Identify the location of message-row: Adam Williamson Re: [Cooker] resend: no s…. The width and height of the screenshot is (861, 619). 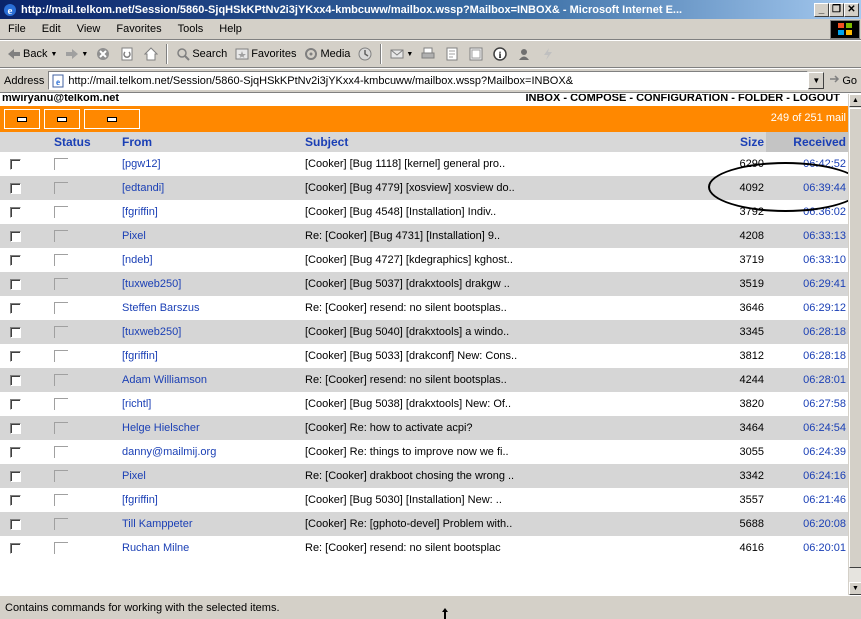
(424, 380).